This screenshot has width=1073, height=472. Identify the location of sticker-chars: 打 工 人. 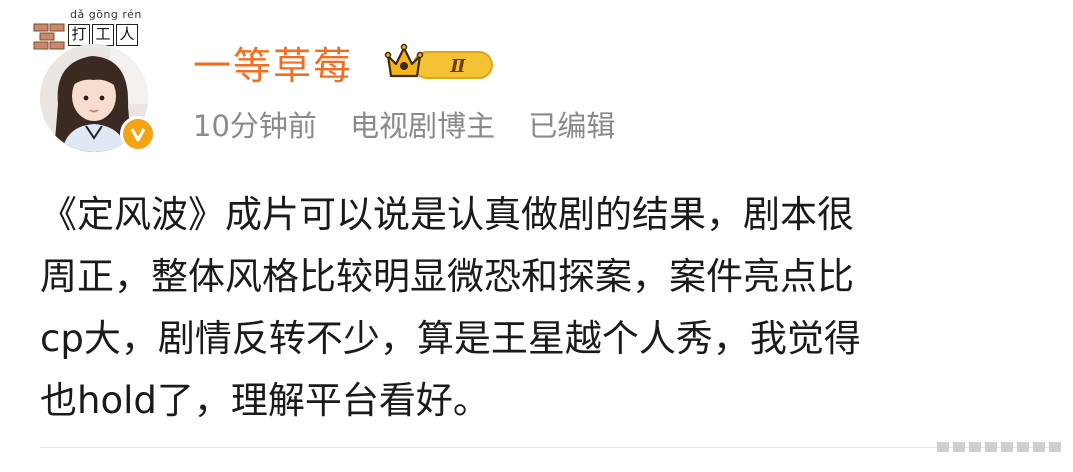
(103, 35).